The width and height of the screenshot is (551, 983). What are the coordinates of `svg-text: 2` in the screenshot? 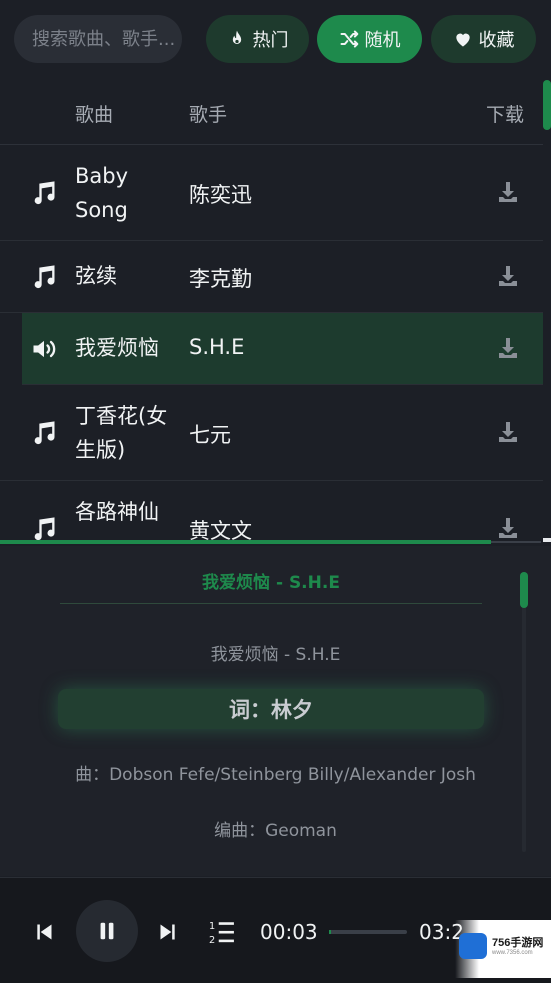 It's located at (212, 940).